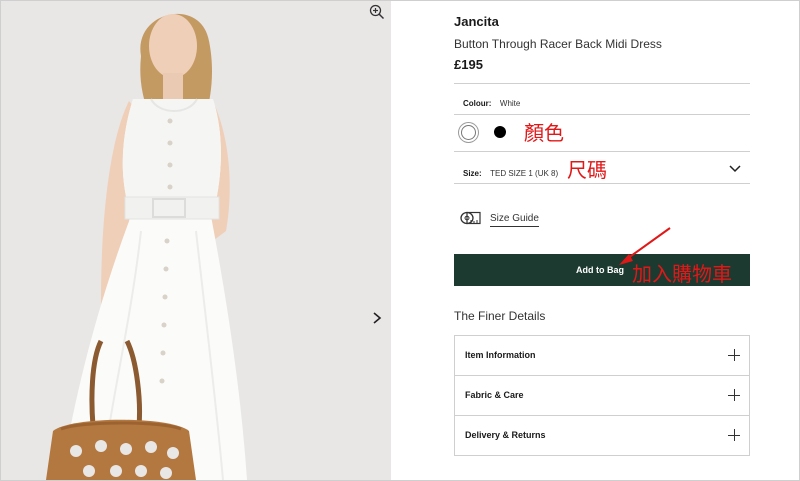 The height and width of the screenshot is (481, 800). What do you see at coordinates (505, 435) in the screenshot?
I see `accordion-label: Delivery & Returns` at bounding box center [505, 435].